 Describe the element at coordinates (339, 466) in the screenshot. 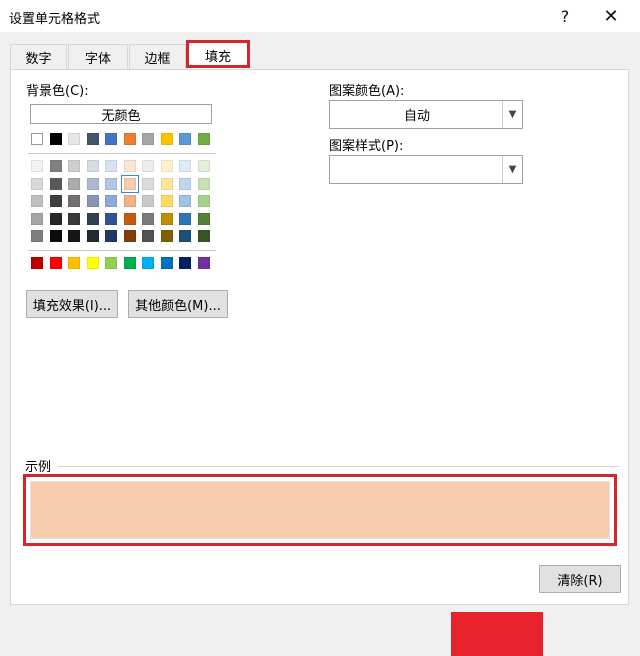

I see `sample-group-line` at that location.